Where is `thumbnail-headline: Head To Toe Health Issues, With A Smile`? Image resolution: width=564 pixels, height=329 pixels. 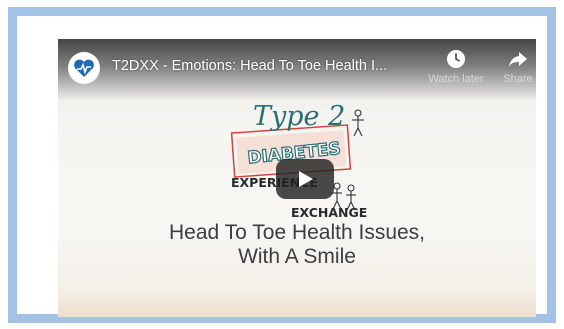 thumbnail-headline: Head To Toe Health Issues, With A Smile is located at coordinates (297, 245).